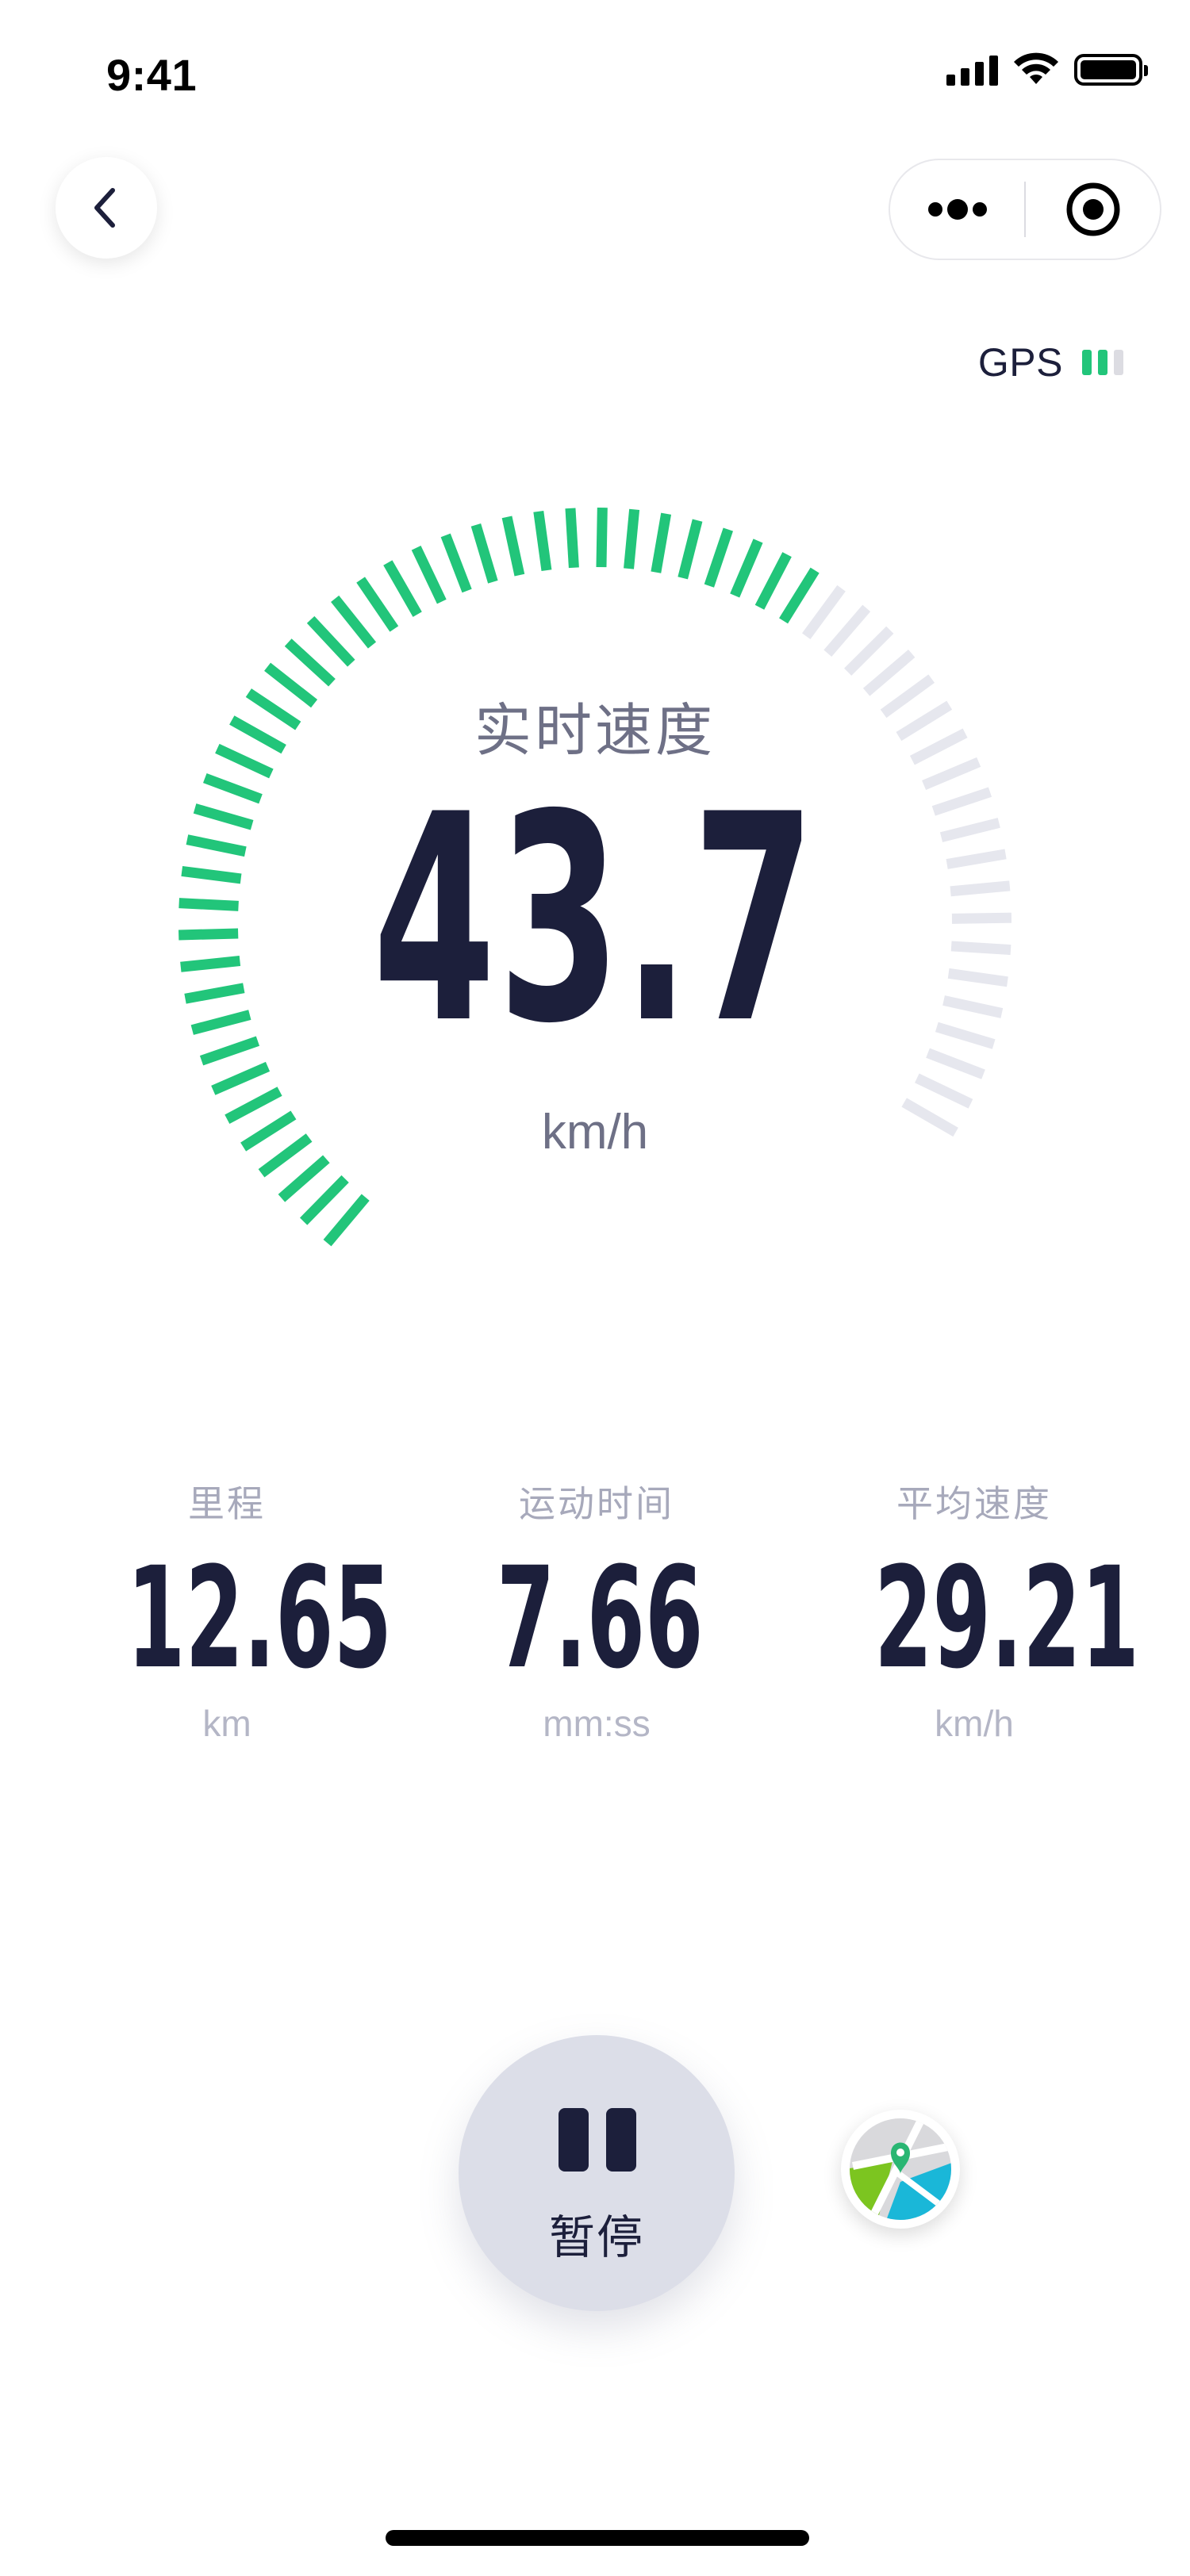 Image resolution: width=1190 pixels, height=2576 pixels. I want to click on home-indicator, so click(597, 2538).